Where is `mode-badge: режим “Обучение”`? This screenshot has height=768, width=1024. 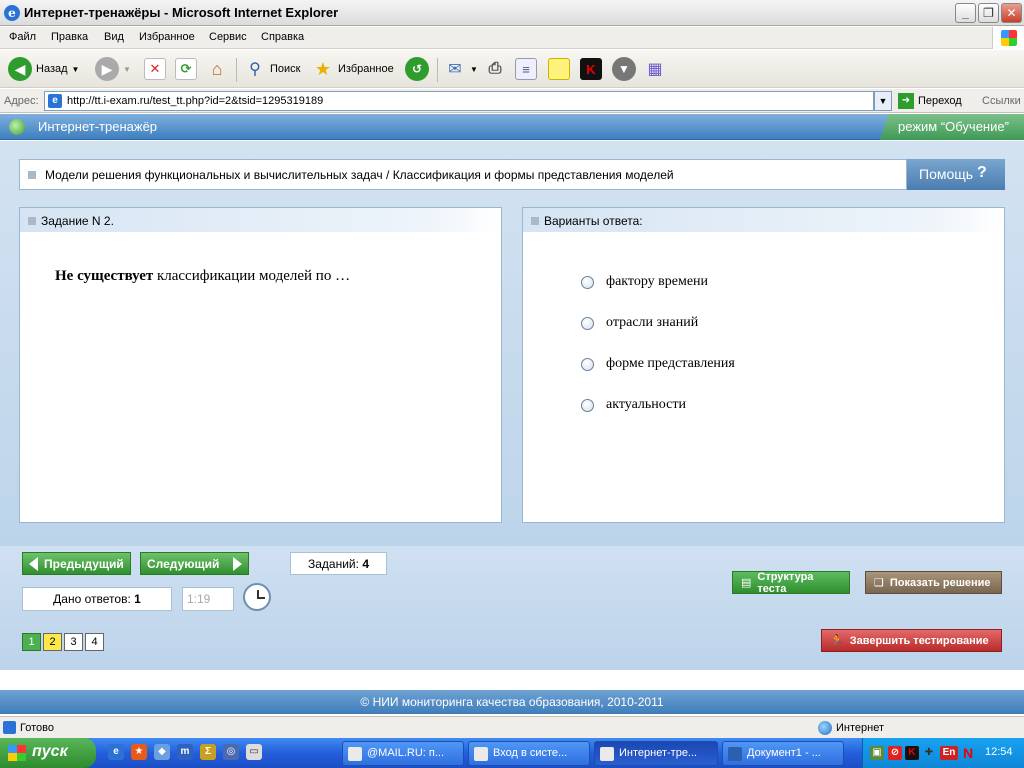 mode-badge: режим “Обучение” is located at coordinates (952, 127).